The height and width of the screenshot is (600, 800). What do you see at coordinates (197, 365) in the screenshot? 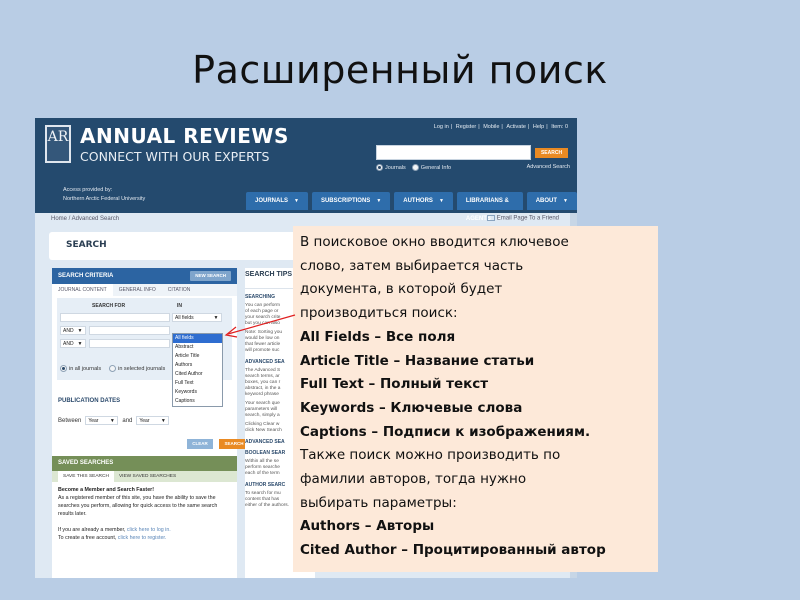
I see `option-authors: Authors` at bounding box center [197, 365].